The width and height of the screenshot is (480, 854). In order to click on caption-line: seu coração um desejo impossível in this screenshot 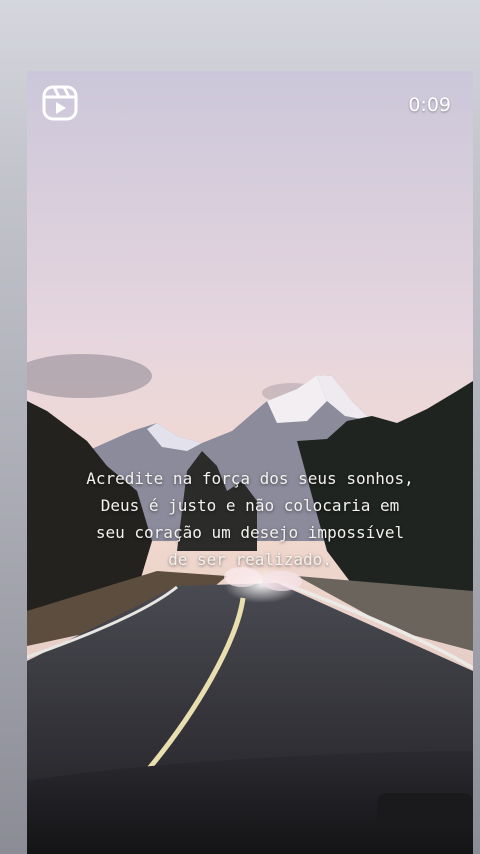, I will do `click(250, 532)`.